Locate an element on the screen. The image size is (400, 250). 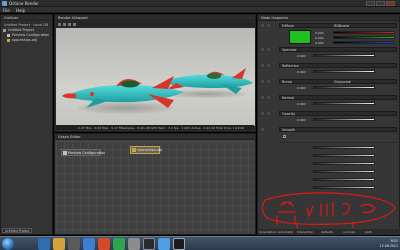
explorer-icon is located at coordinates (59, 244).